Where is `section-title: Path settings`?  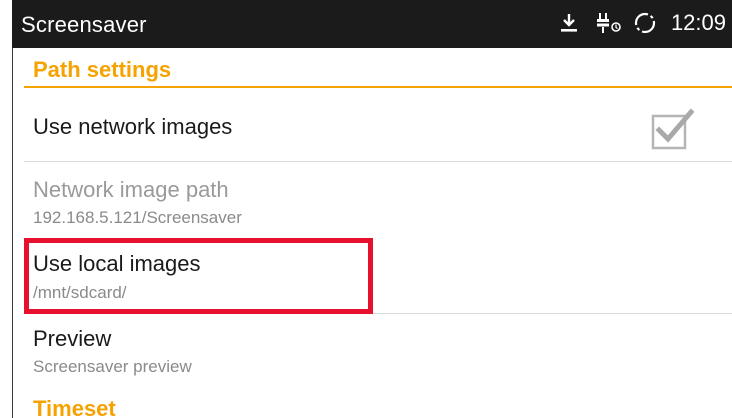 section-title: Path settings is located at coordinates (102, 69).